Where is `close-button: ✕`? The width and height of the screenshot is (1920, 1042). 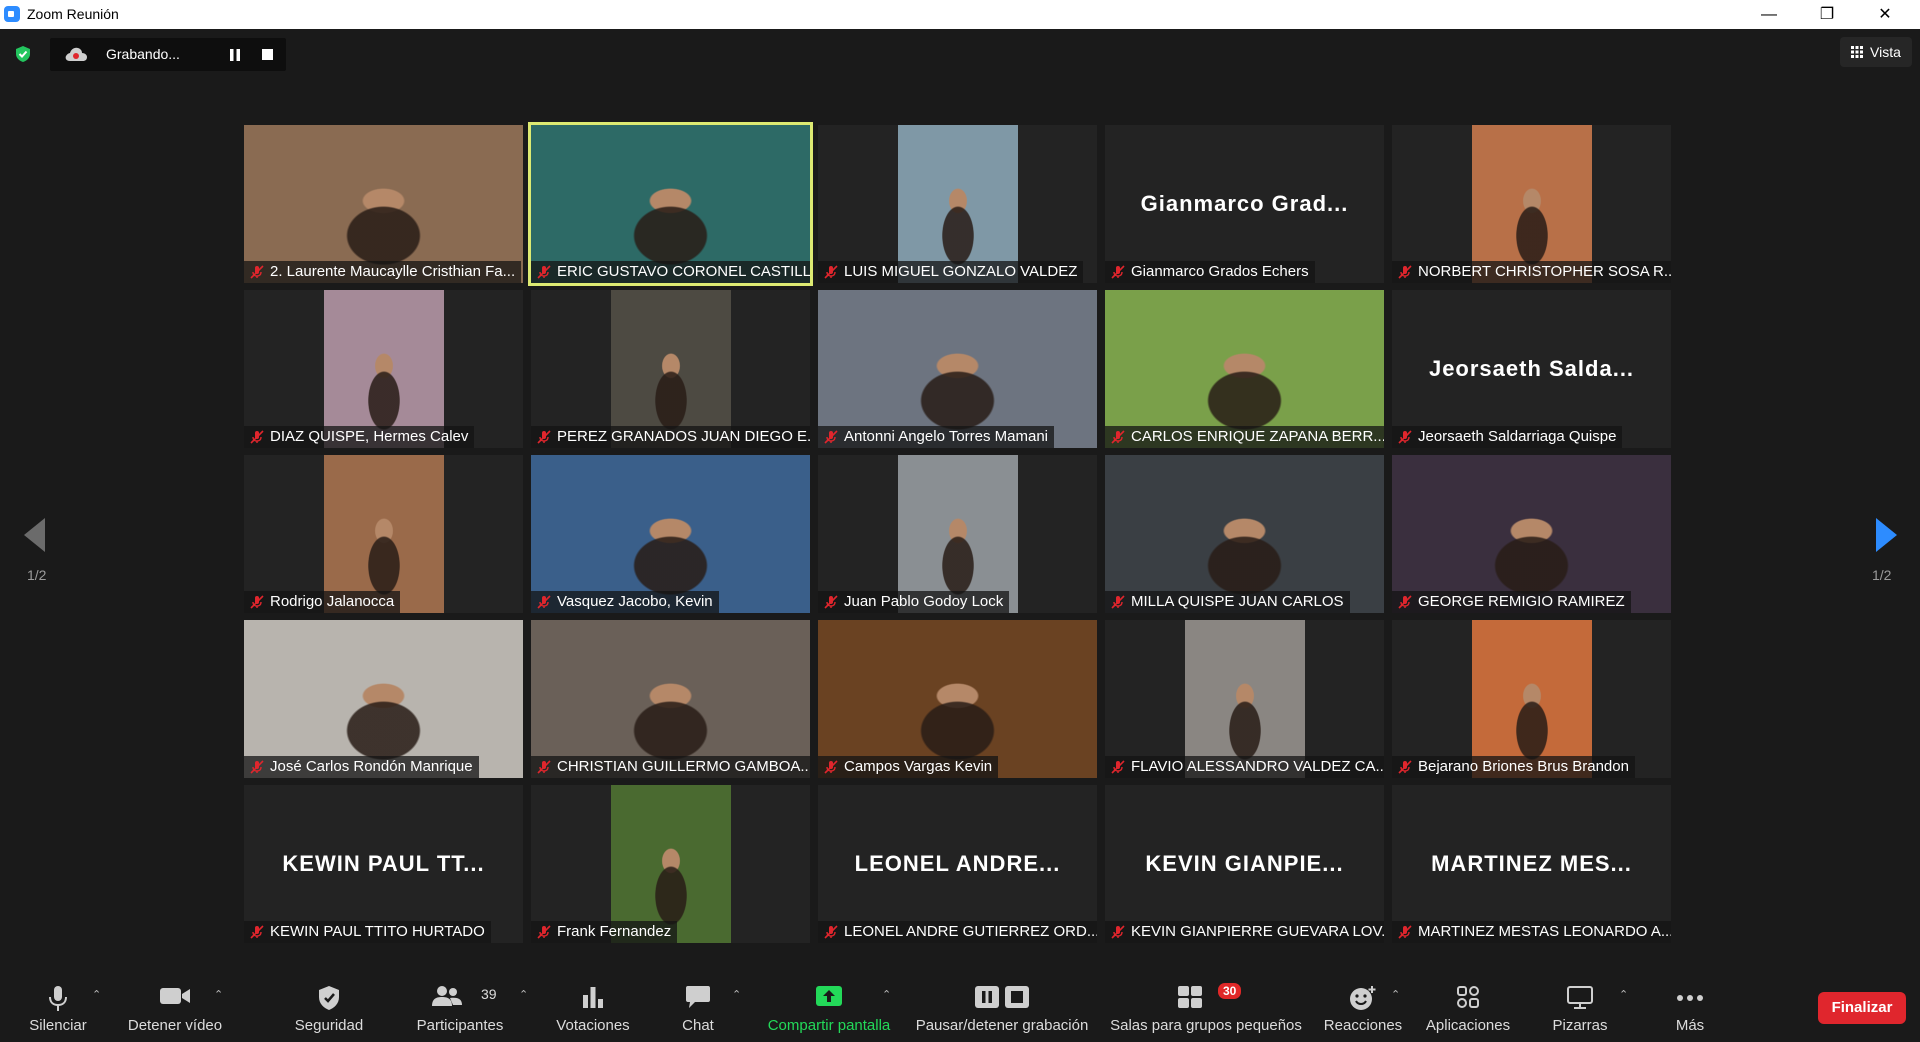
close-button: ✕ is located at coordinates (1885, 14).